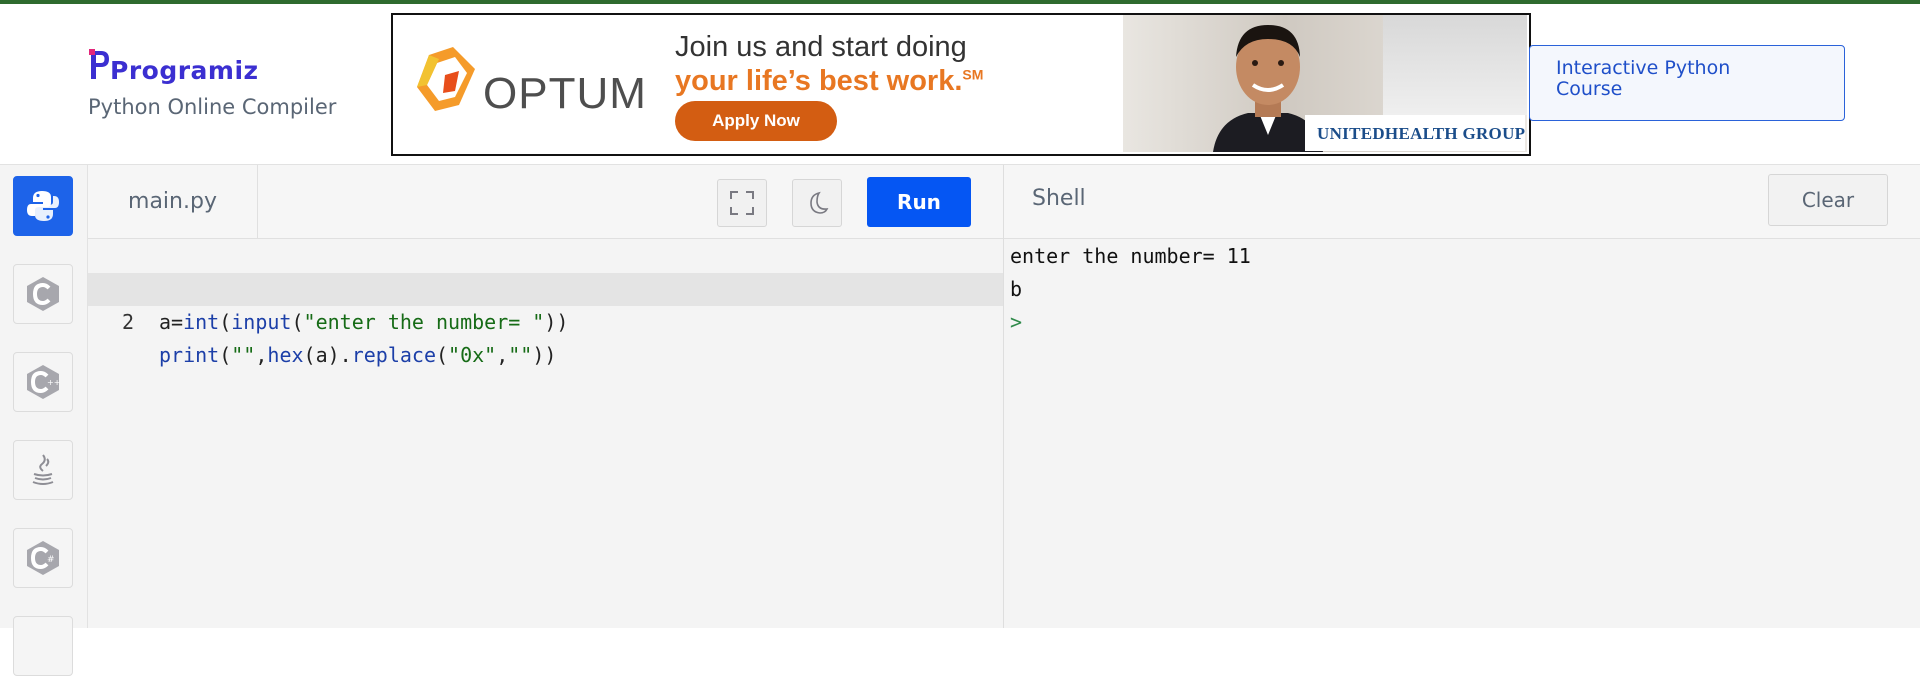 Image resolution: width=1920 pixels, height=676 pixels. I want to click on page-subtitle: Python Online Compiler, so click(212, 107).